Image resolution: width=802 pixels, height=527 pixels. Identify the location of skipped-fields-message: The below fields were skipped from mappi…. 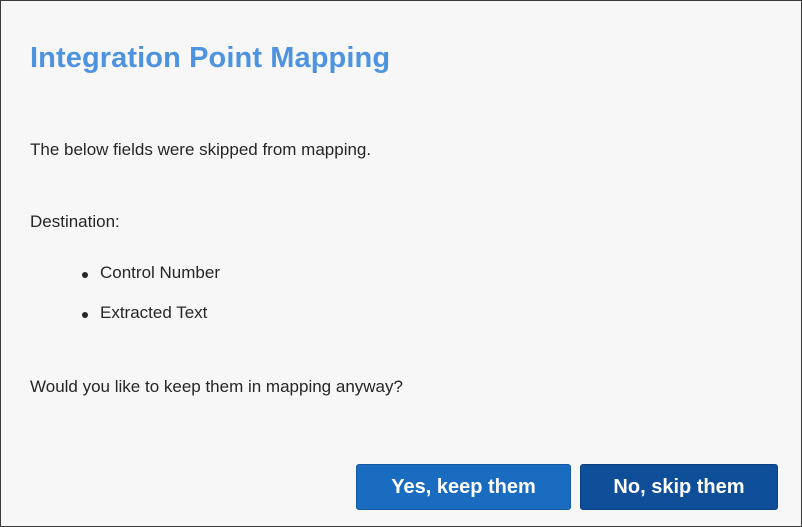
(201, 149).